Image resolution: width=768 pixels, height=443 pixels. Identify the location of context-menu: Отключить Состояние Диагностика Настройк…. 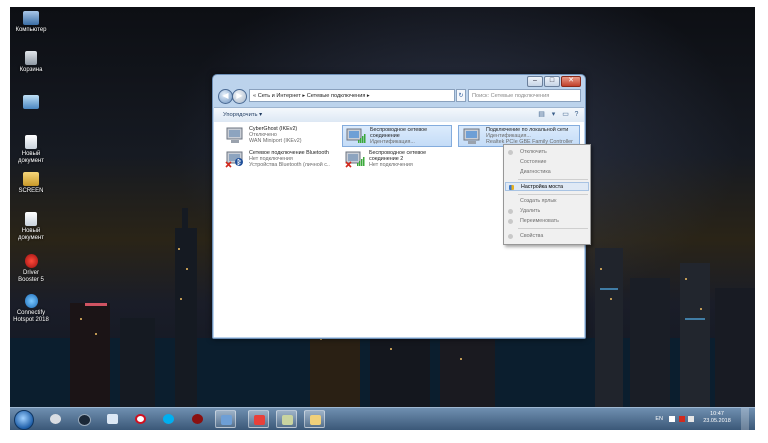
(547, 194).